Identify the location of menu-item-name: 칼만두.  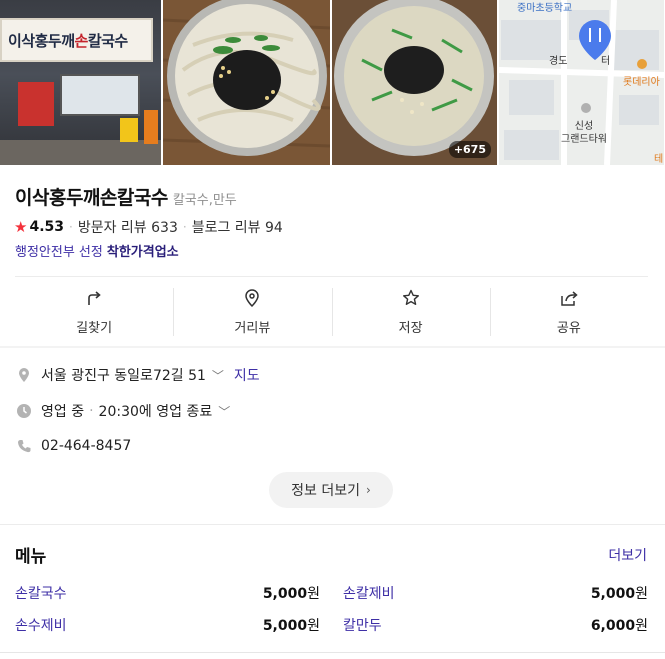
(362, 626).